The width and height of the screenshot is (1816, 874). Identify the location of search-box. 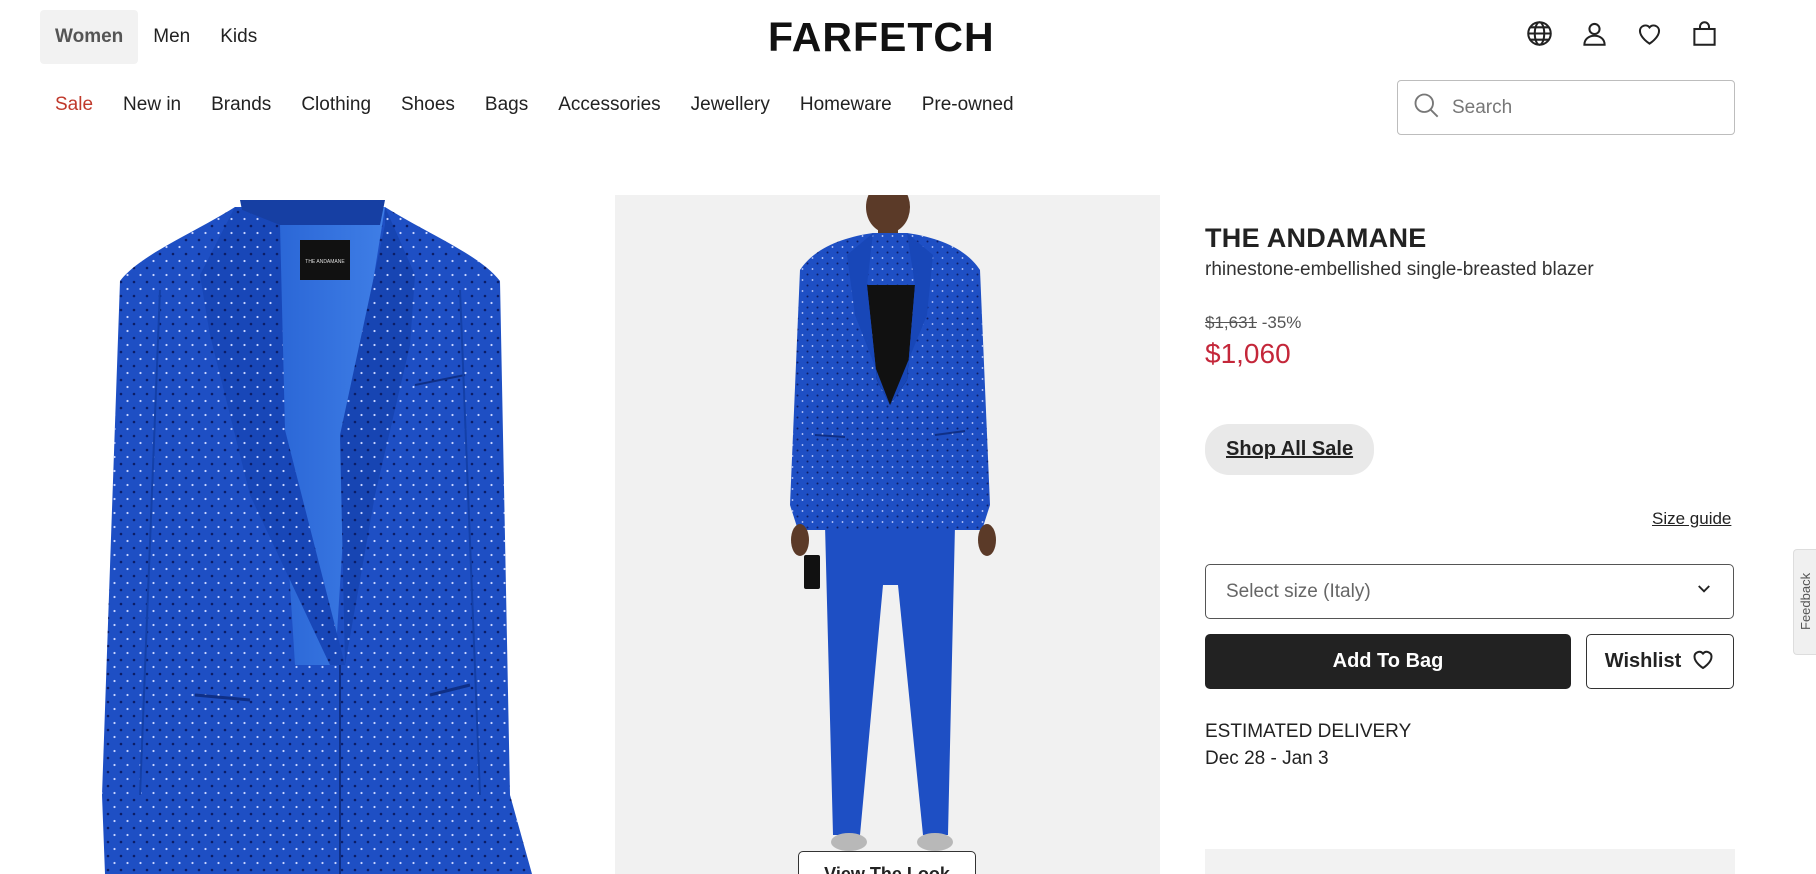
(1566, 107).